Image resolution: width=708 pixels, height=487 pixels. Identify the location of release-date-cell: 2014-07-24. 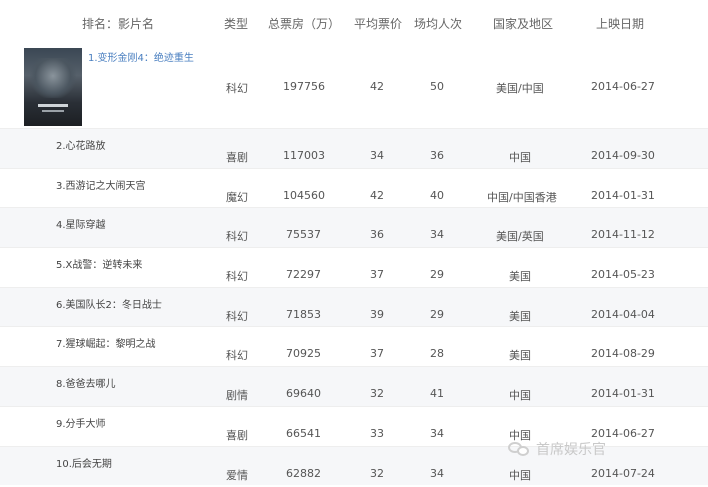
(623, 473).